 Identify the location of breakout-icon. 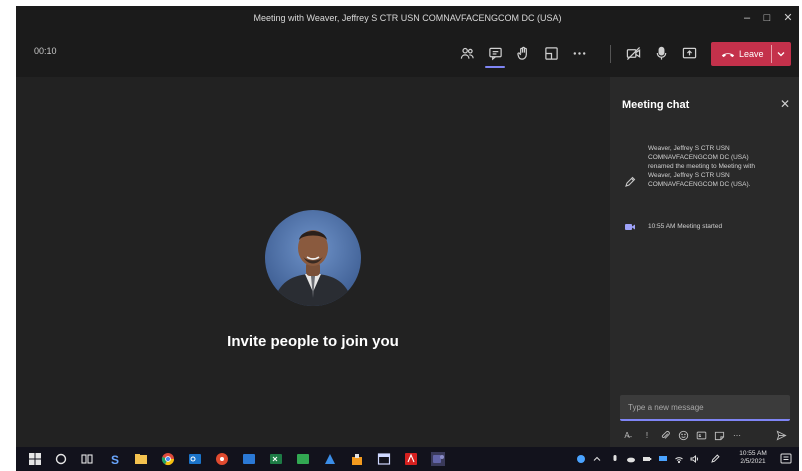
(551, 53).